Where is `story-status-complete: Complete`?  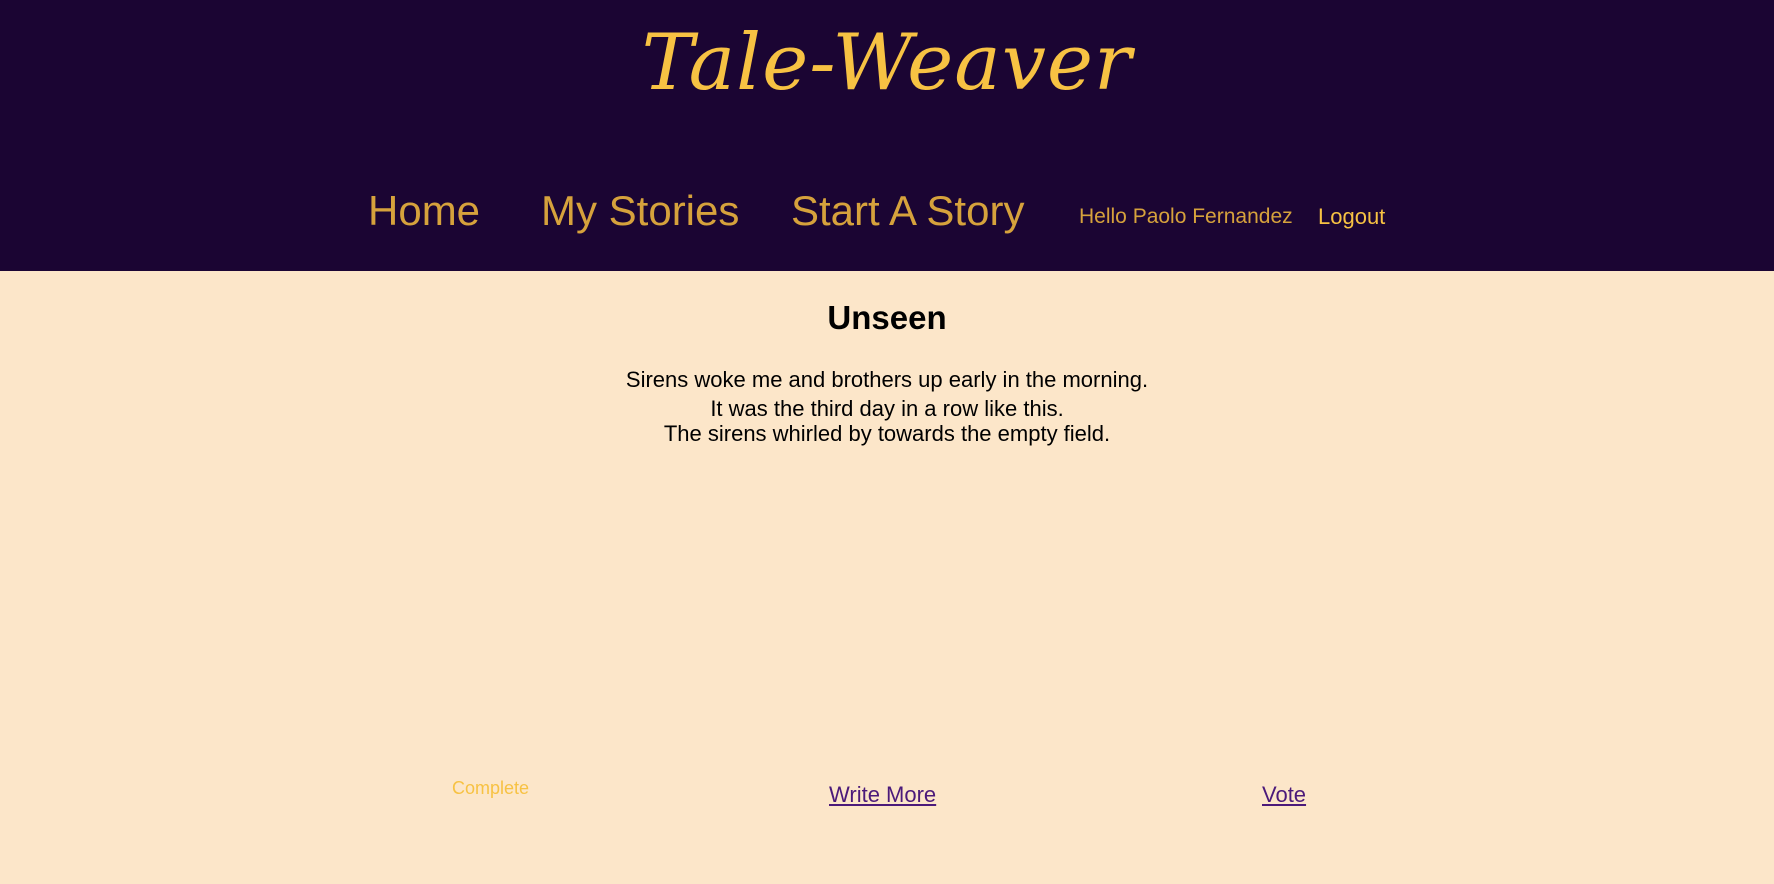
story-status-complete: Complete is located at coordinates (491, 788).